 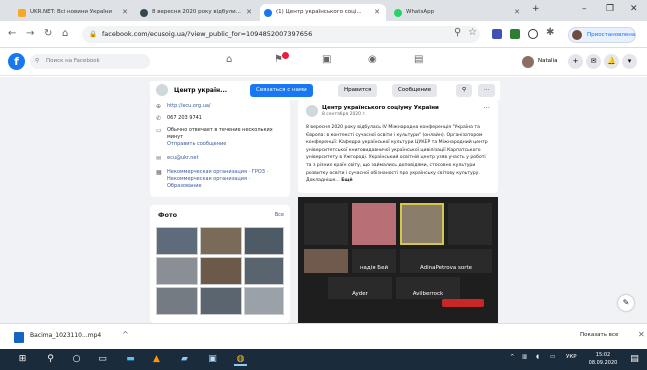 I want to click on battery-icon: ▭, so click(x=552, y=357).